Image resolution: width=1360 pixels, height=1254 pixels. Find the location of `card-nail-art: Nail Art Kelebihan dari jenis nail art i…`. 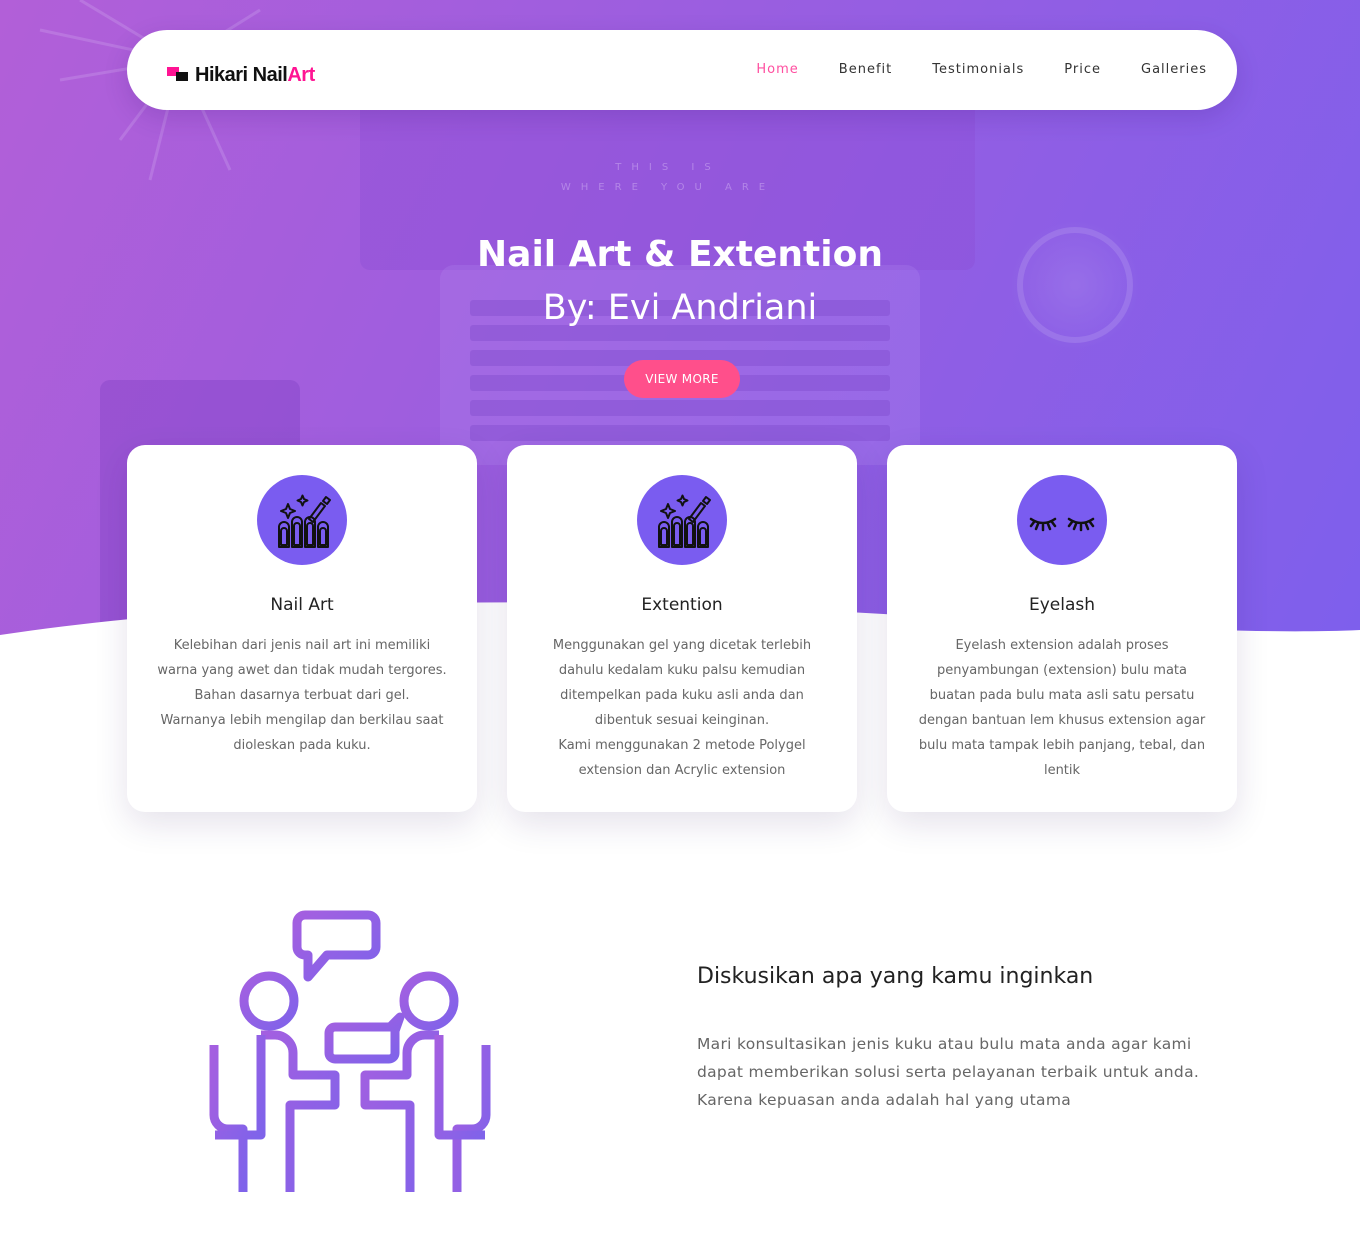

card-nail-art: Nail Art Kelebihan dari jenis nail art i… is located at coordinates (302, 628).